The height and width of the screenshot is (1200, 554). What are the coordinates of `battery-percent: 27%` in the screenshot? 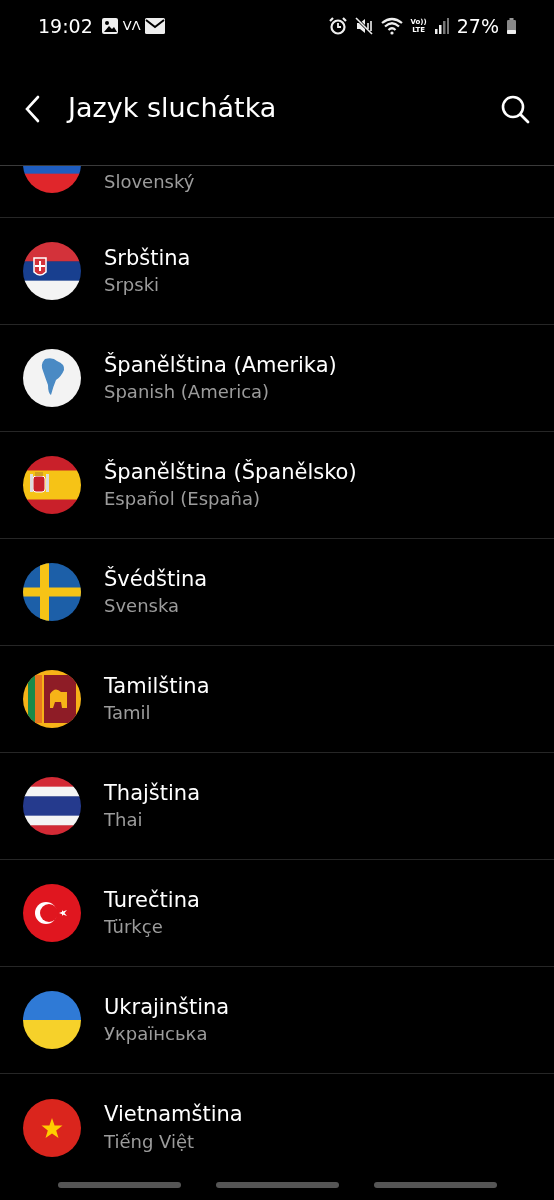 It's located at (477, 26).